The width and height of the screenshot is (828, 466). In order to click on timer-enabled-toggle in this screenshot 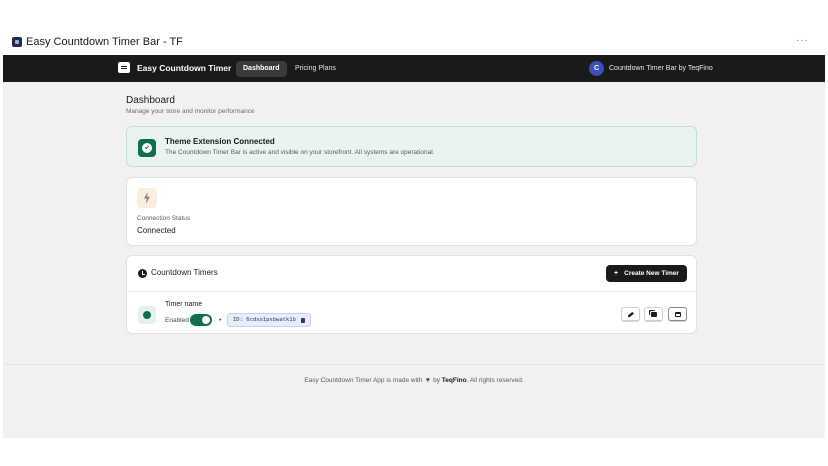, I will do `click(201, 320)`.